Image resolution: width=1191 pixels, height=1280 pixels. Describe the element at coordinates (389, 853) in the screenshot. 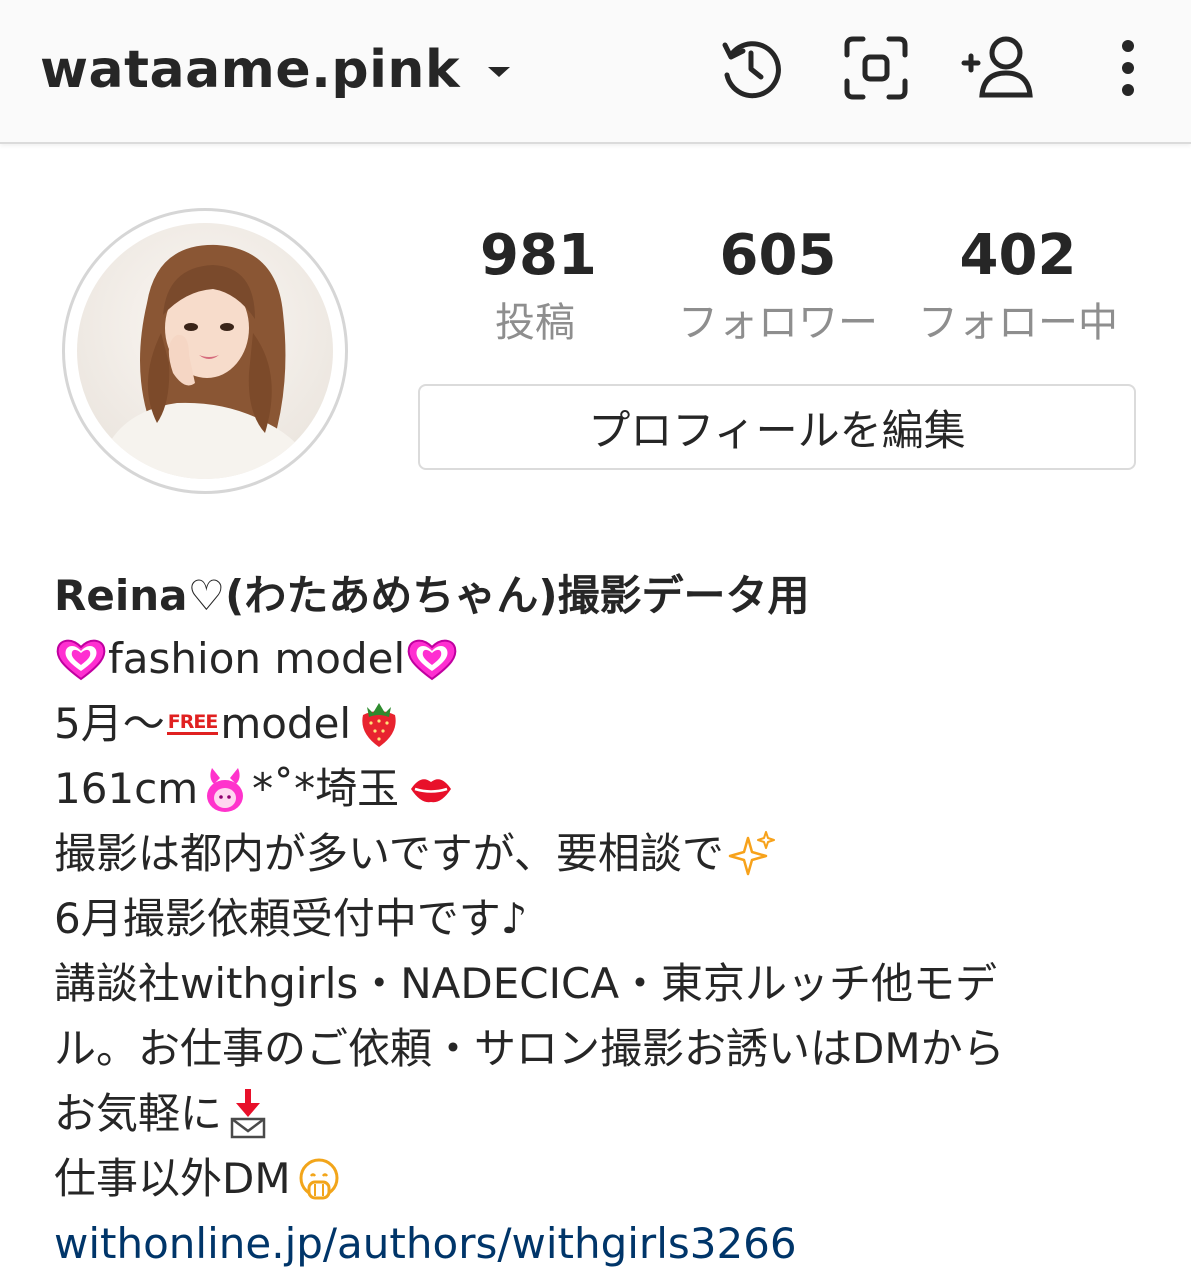

I see `bio-line-4-text: 撮影は都内が多いですが、要相談で` at that location.